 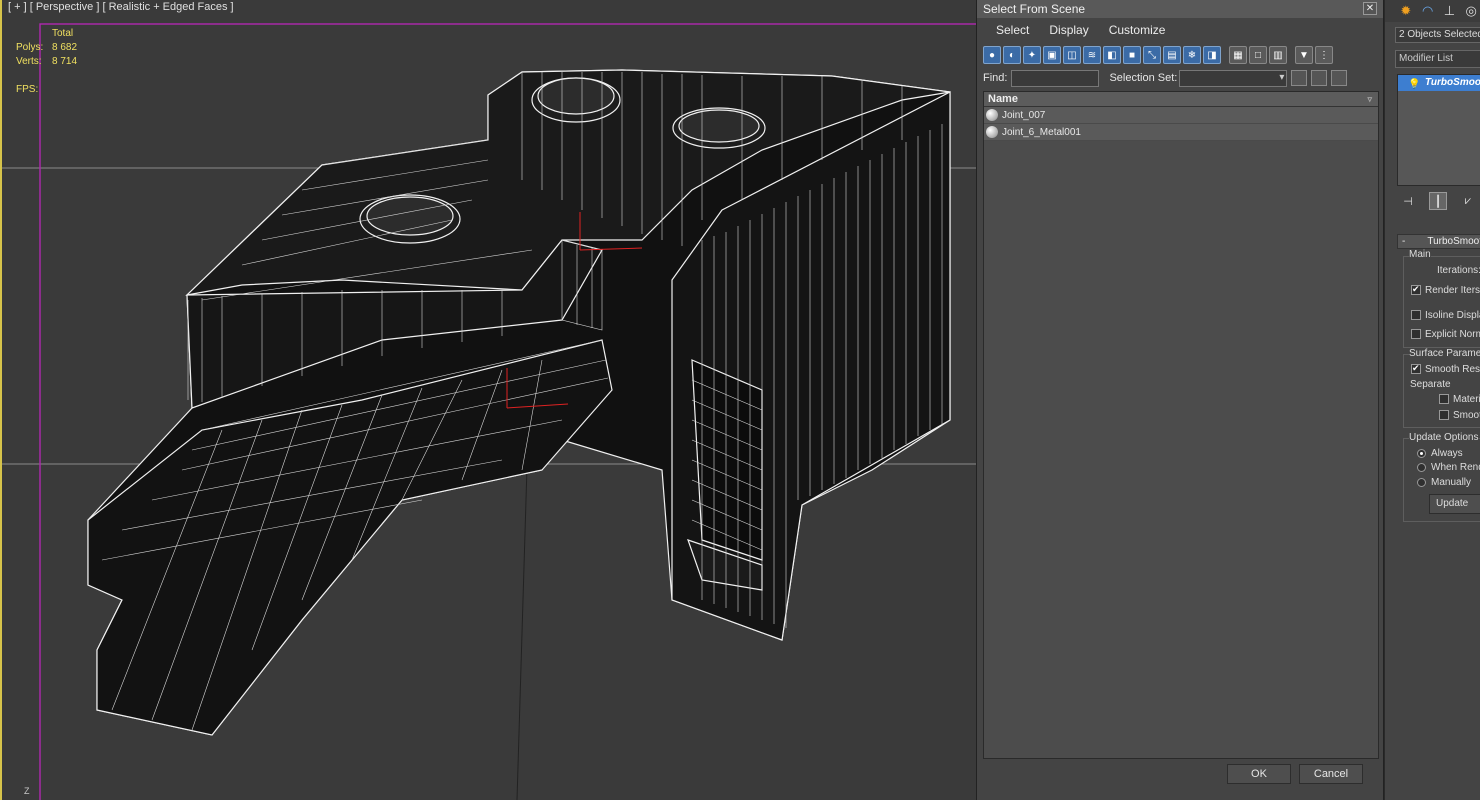 What do you see at coordinates (1454, 504) in the screenshot?
I see `update-button: Update` at bounding box center [1454, 504].